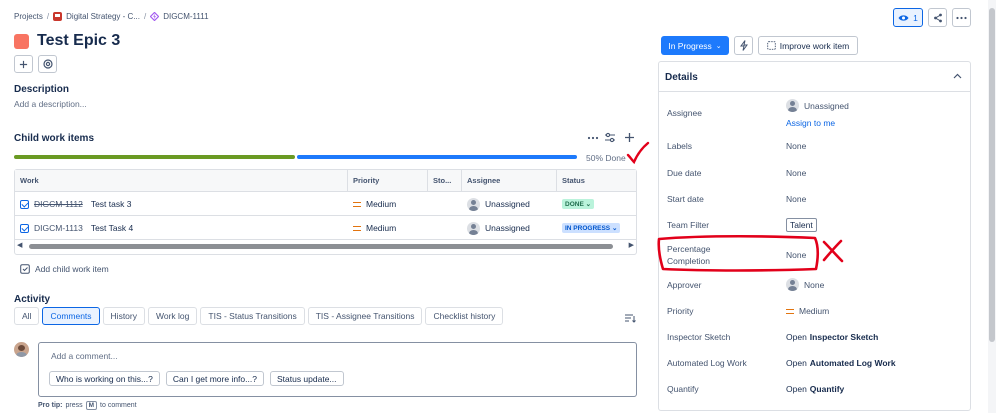  I want to click on status-badge: DONE ⌄, so click(578, 204).